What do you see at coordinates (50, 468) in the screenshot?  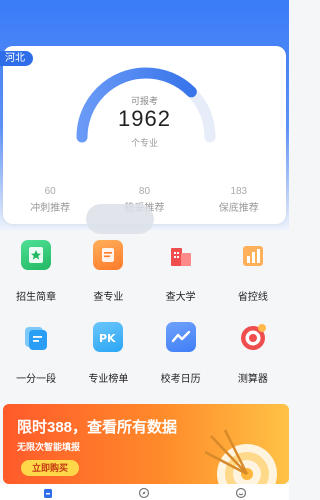 I see `buy-now-button: 立即购买` at bounding box center [50, 468].